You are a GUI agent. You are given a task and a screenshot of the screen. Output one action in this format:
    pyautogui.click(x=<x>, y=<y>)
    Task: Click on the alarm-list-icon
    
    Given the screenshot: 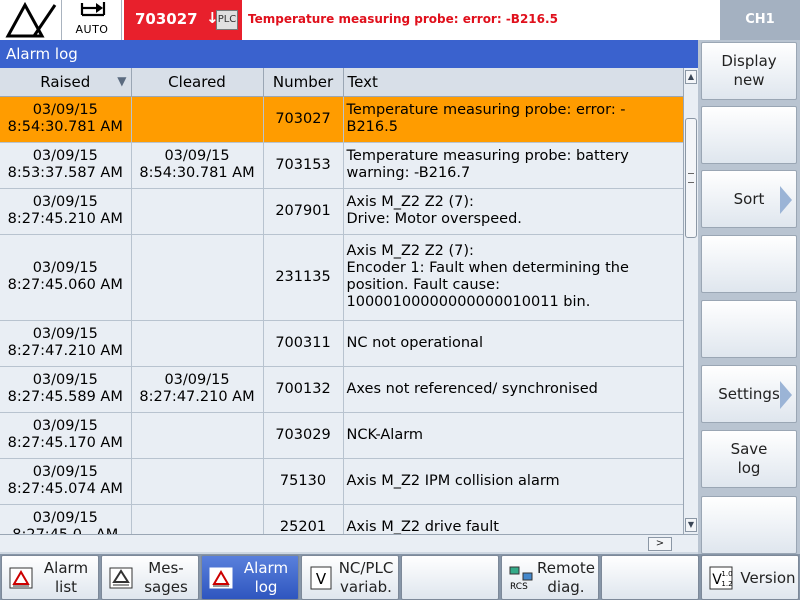 What is the action you would take?
    pyautogui.click(x=21, y=578)
    